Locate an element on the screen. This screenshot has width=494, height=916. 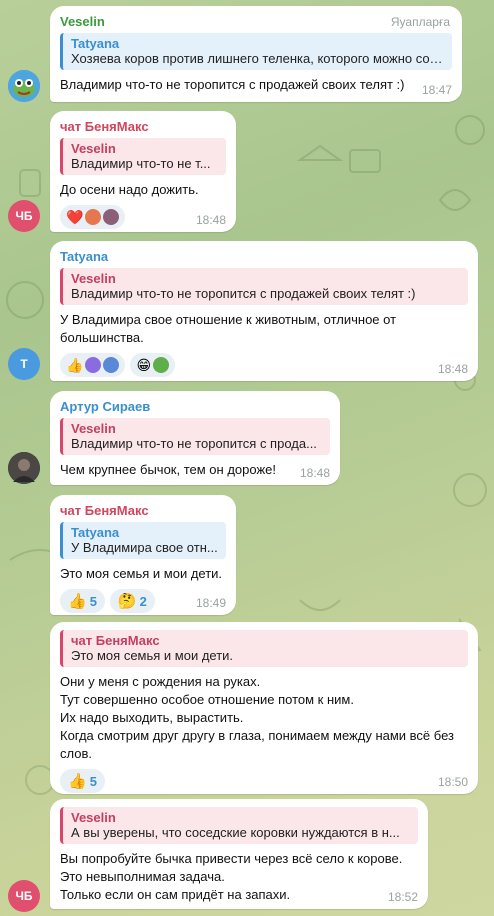
message-line: Только если он сам придёт на запахи. is located at coordinates (175, 894).